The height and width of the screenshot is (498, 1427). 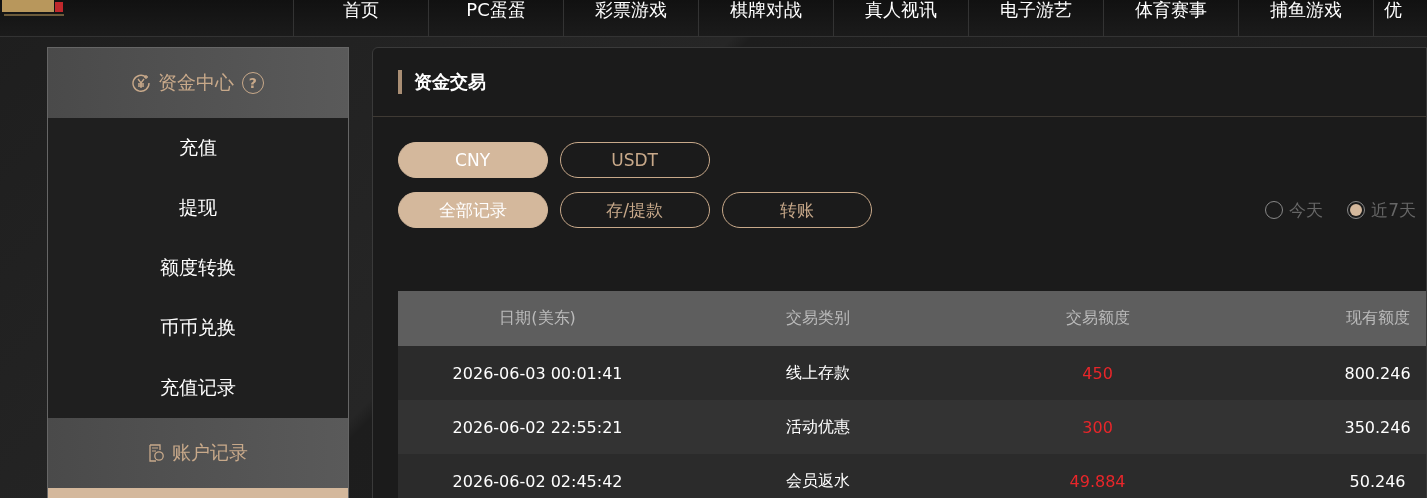 I want to click on table-cell: 2026-06-02 02:45:42, so click(x=537, y=476).